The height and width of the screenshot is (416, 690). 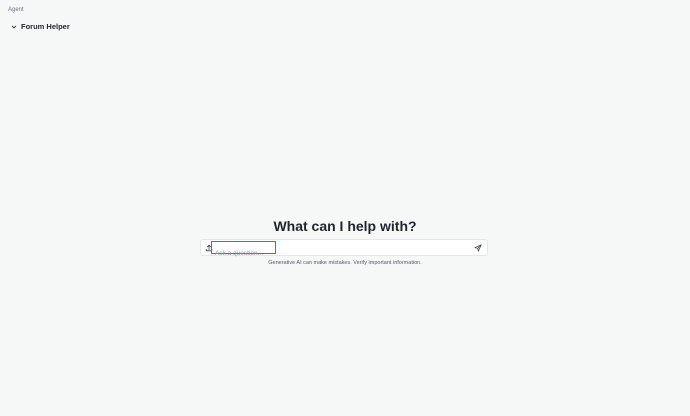 I want to click on chat-composer, so click(x=344, y=249).